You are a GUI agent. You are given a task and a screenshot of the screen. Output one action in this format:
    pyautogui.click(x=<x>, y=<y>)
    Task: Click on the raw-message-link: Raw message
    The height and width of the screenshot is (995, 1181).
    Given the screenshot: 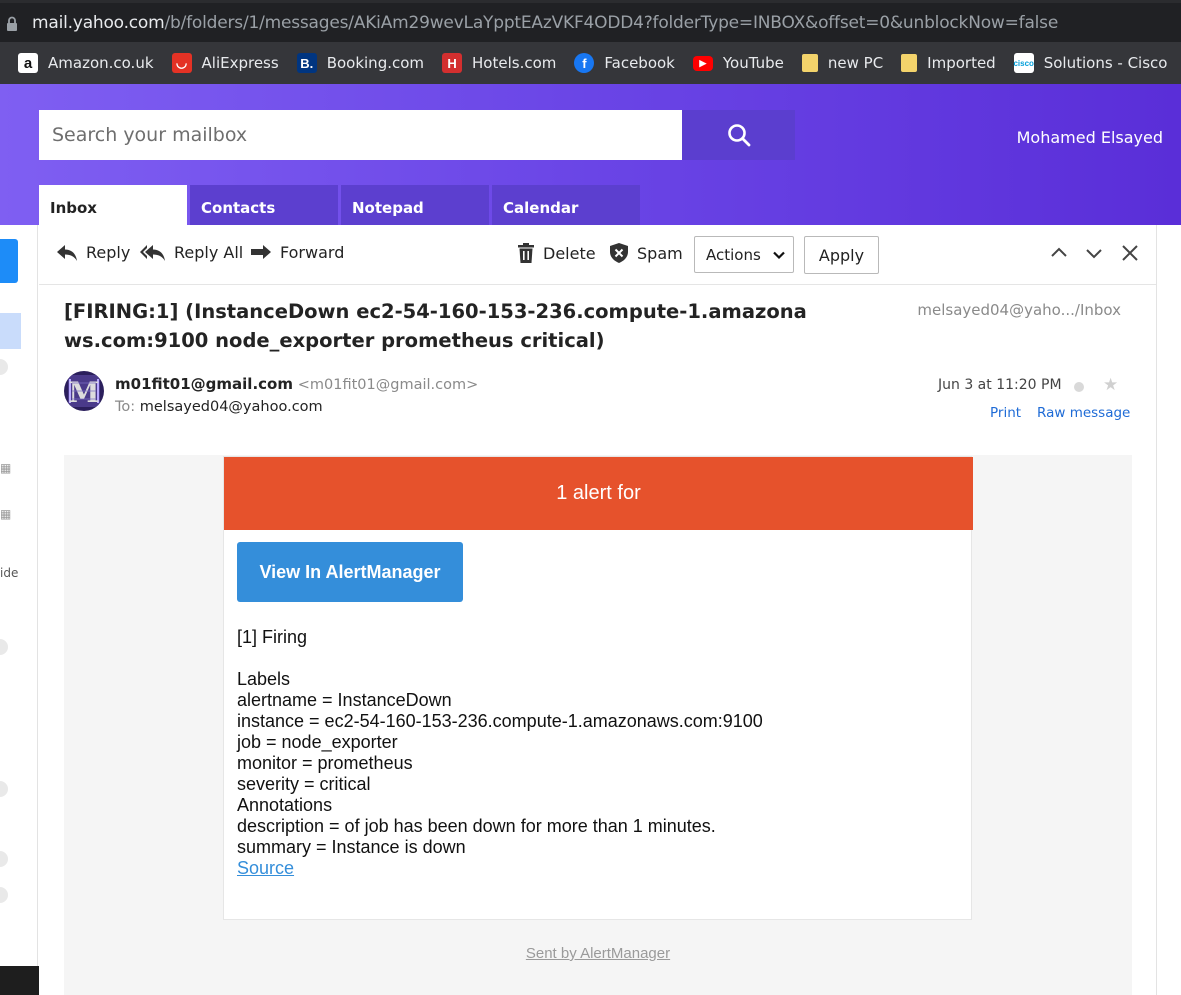 What is the action you would take?
    pyautogui.click(x=1083, y=413)
    